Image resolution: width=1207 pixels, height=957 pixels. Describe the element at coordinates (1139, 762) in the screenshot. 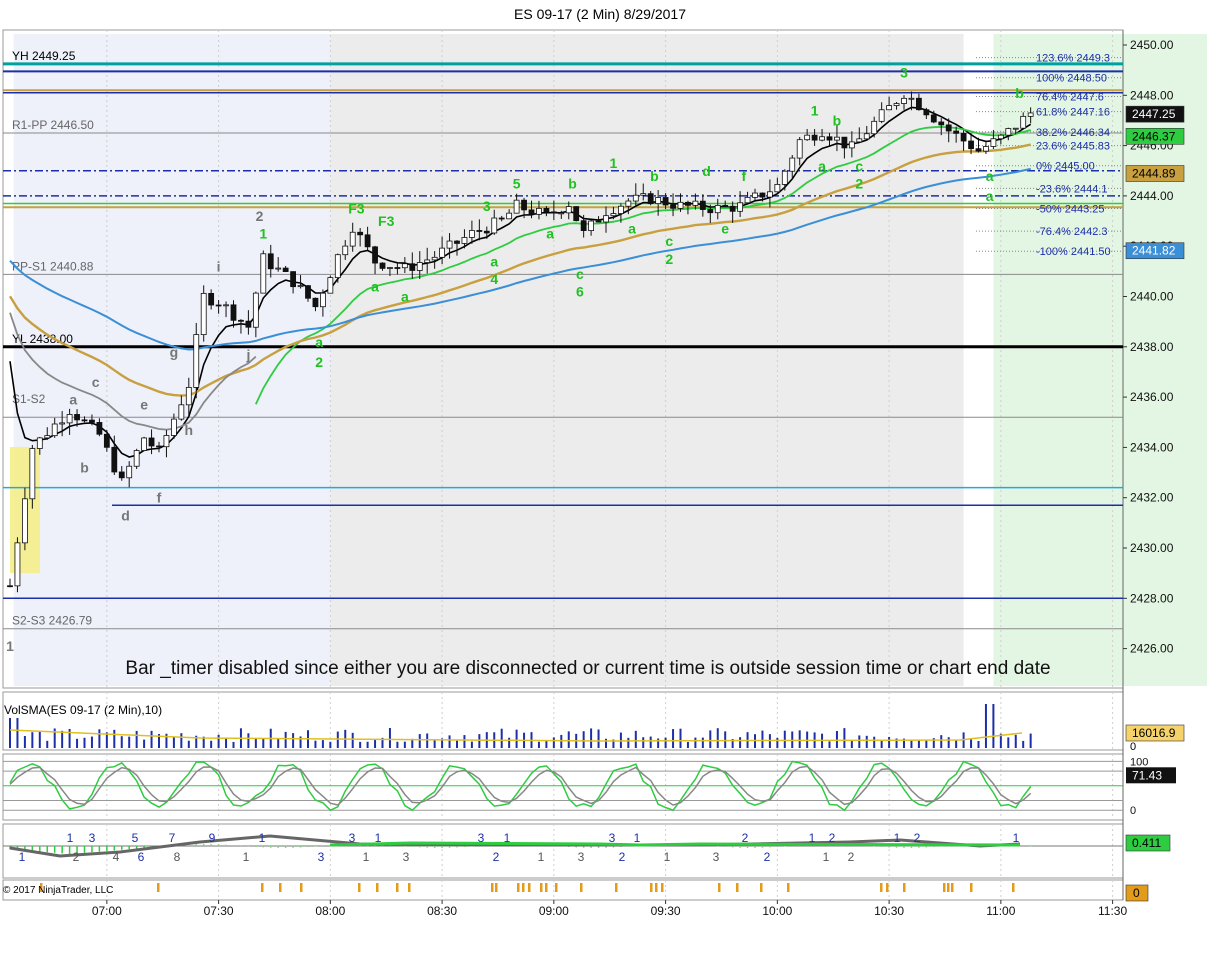

I see `stoch-tick-label: 100` at that location.